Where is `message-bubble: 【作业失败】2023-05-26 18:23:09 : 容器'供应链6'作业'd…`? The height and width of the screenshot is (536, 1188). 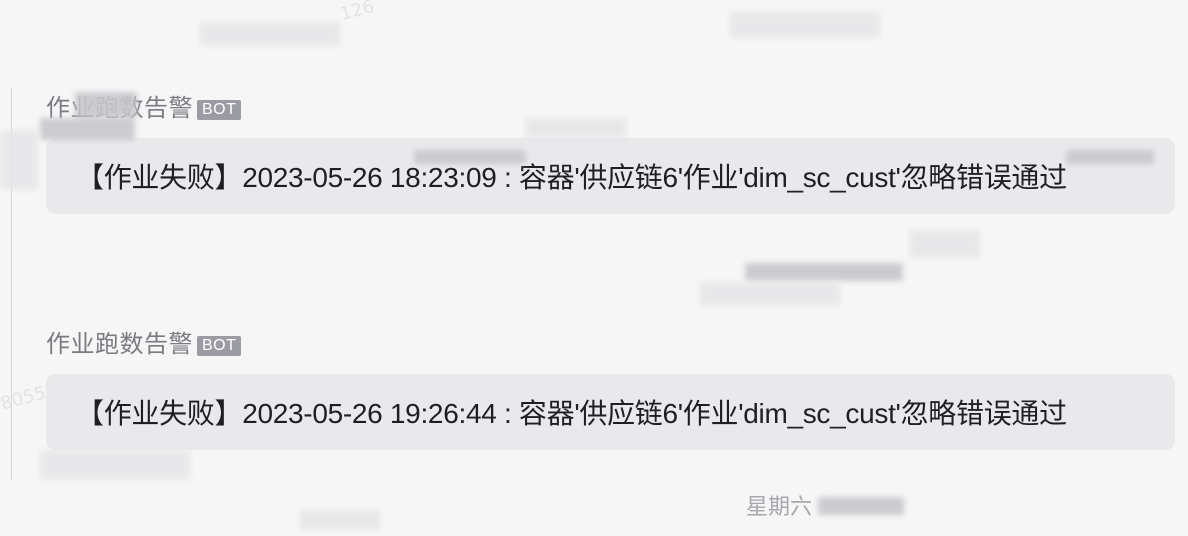 message-bubble: 【作业失败】2023-05-26 18:23:09 : 容器'供应链6'作业'd… is located at coordinates (610, 176).